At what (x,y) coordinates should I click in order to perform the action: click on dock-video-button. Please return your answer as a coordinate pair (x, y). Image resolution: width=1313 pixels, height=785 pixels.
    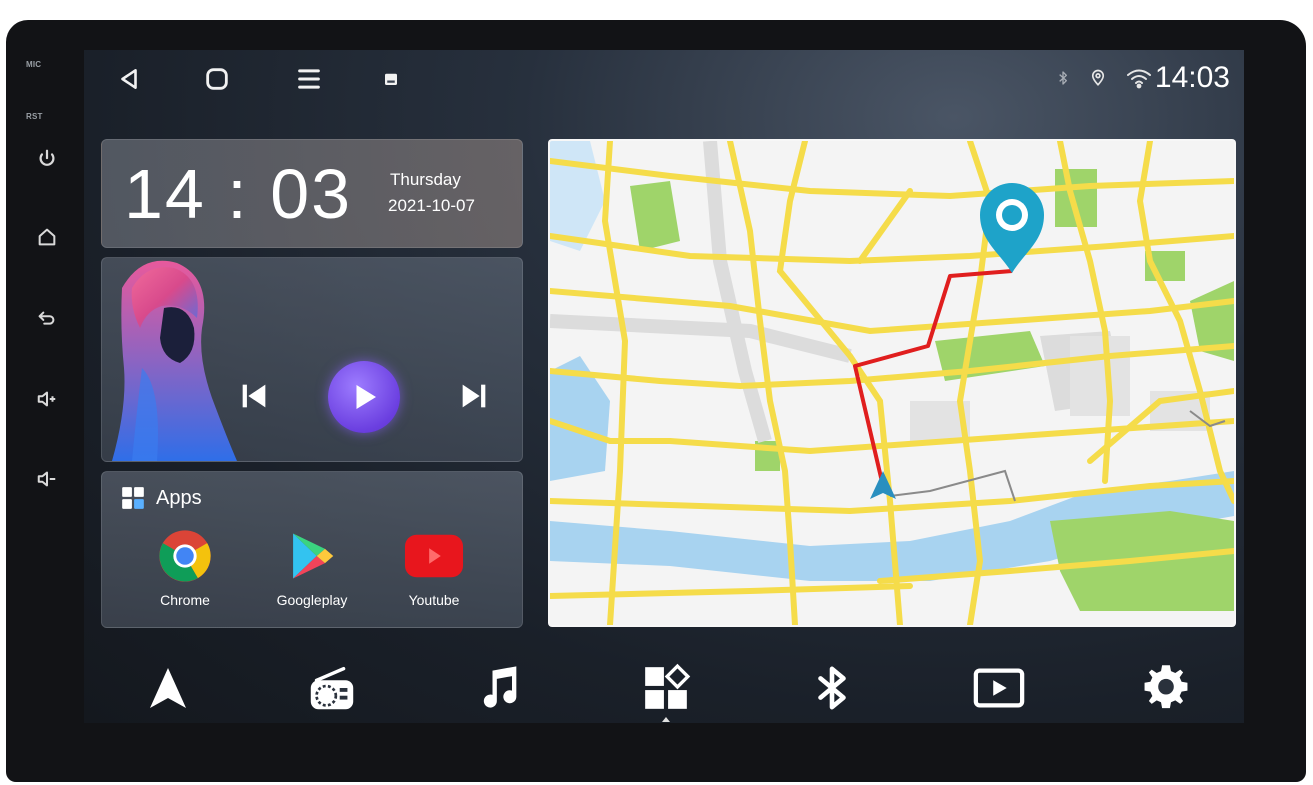
    Looking at the image, I should click on (999, 688).